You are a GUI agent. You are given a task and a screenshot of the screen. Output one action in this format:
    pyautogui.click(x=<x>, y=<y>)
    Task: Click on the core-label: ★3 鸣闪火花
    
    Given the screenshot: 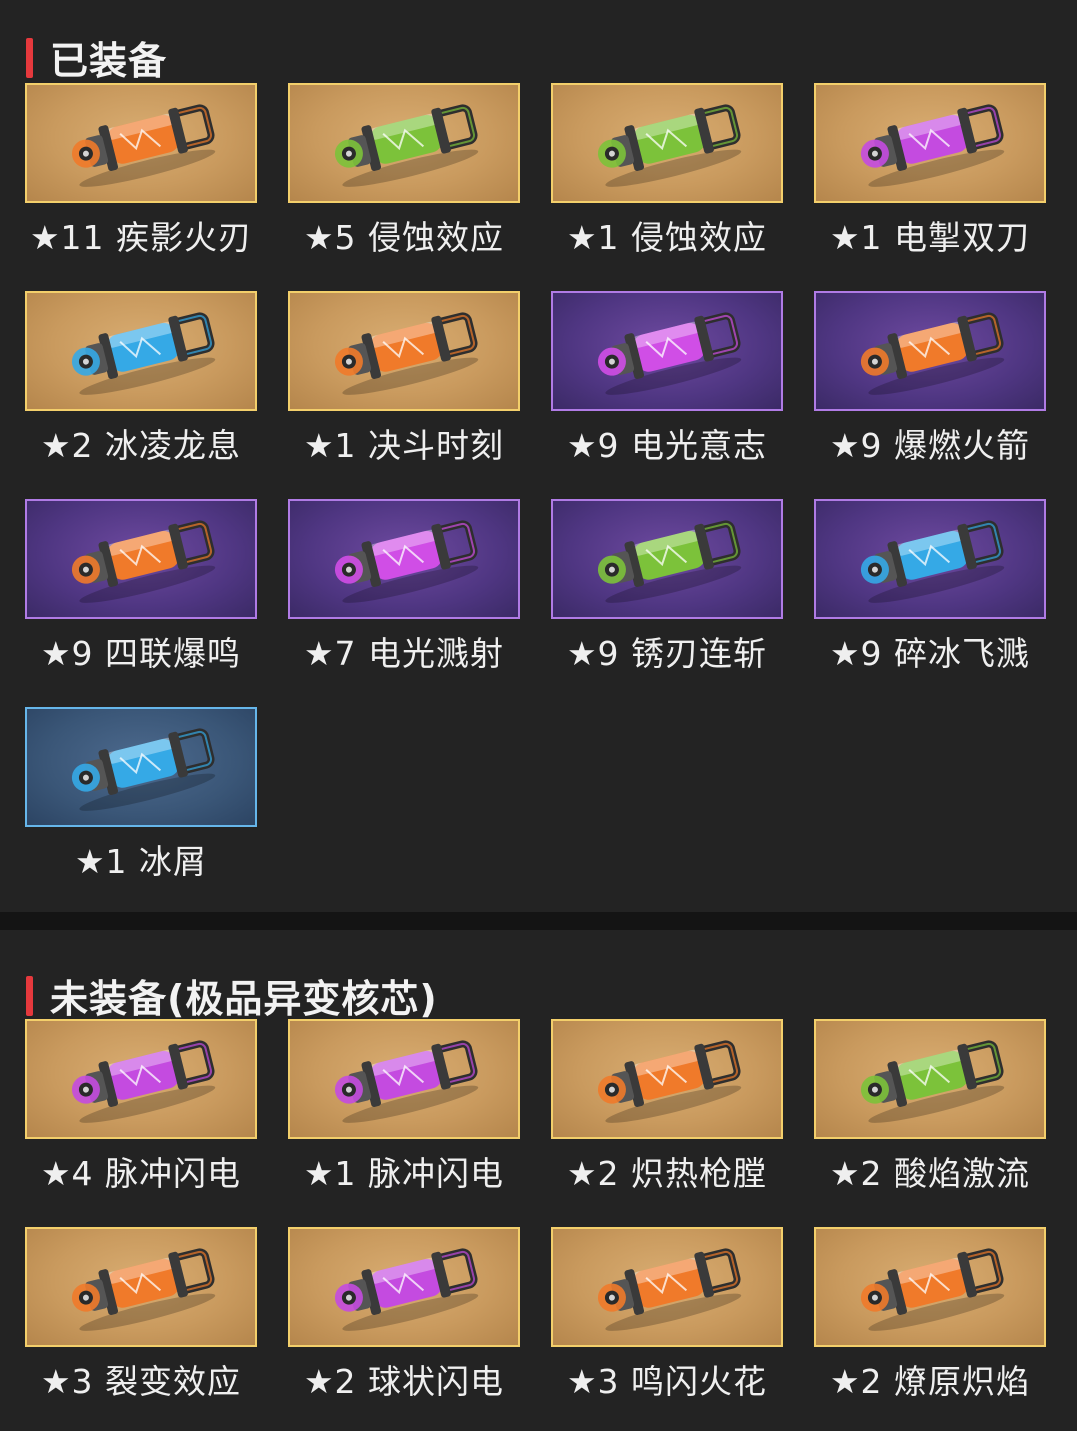 What is the action you would take?
    pyautogui.click(x=667, y=1381)
    